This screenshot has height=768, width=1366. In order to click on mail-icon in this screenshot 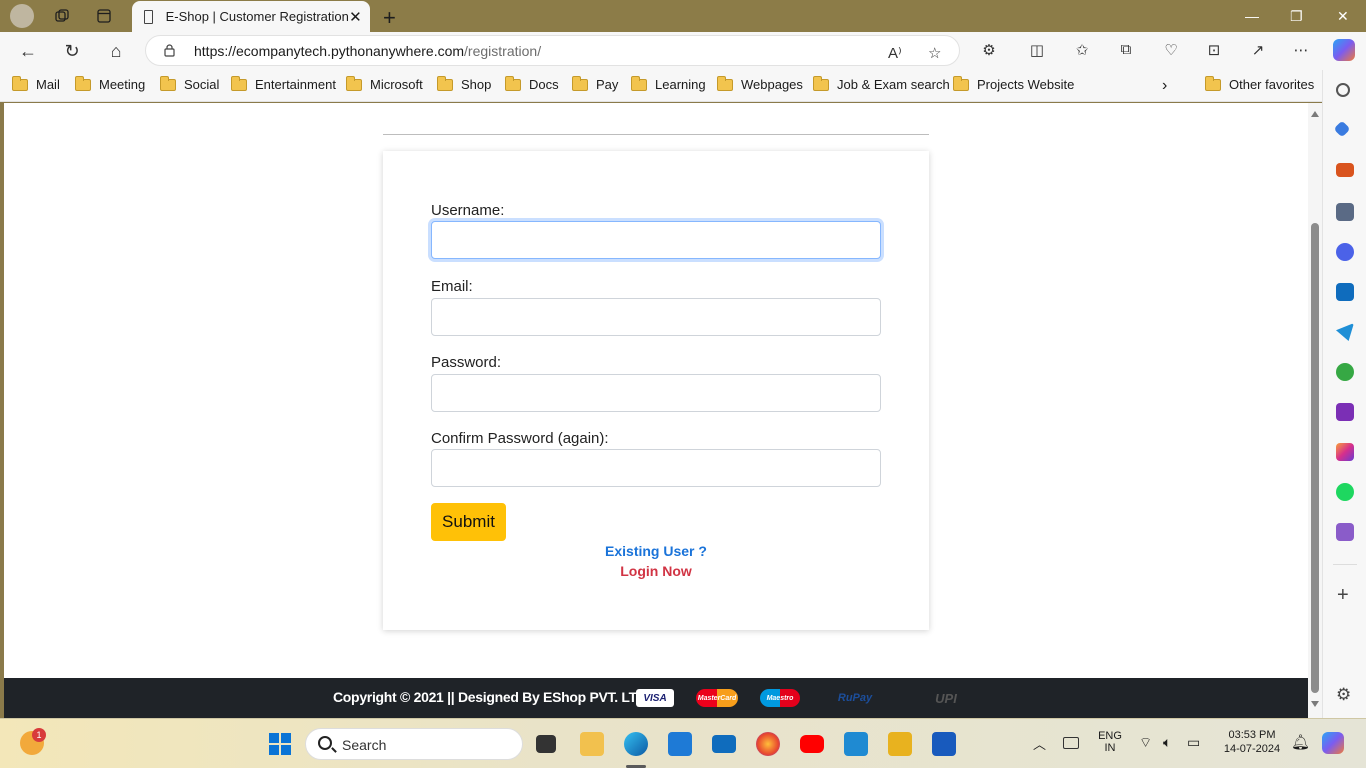, I will do `click(724, 744)`.